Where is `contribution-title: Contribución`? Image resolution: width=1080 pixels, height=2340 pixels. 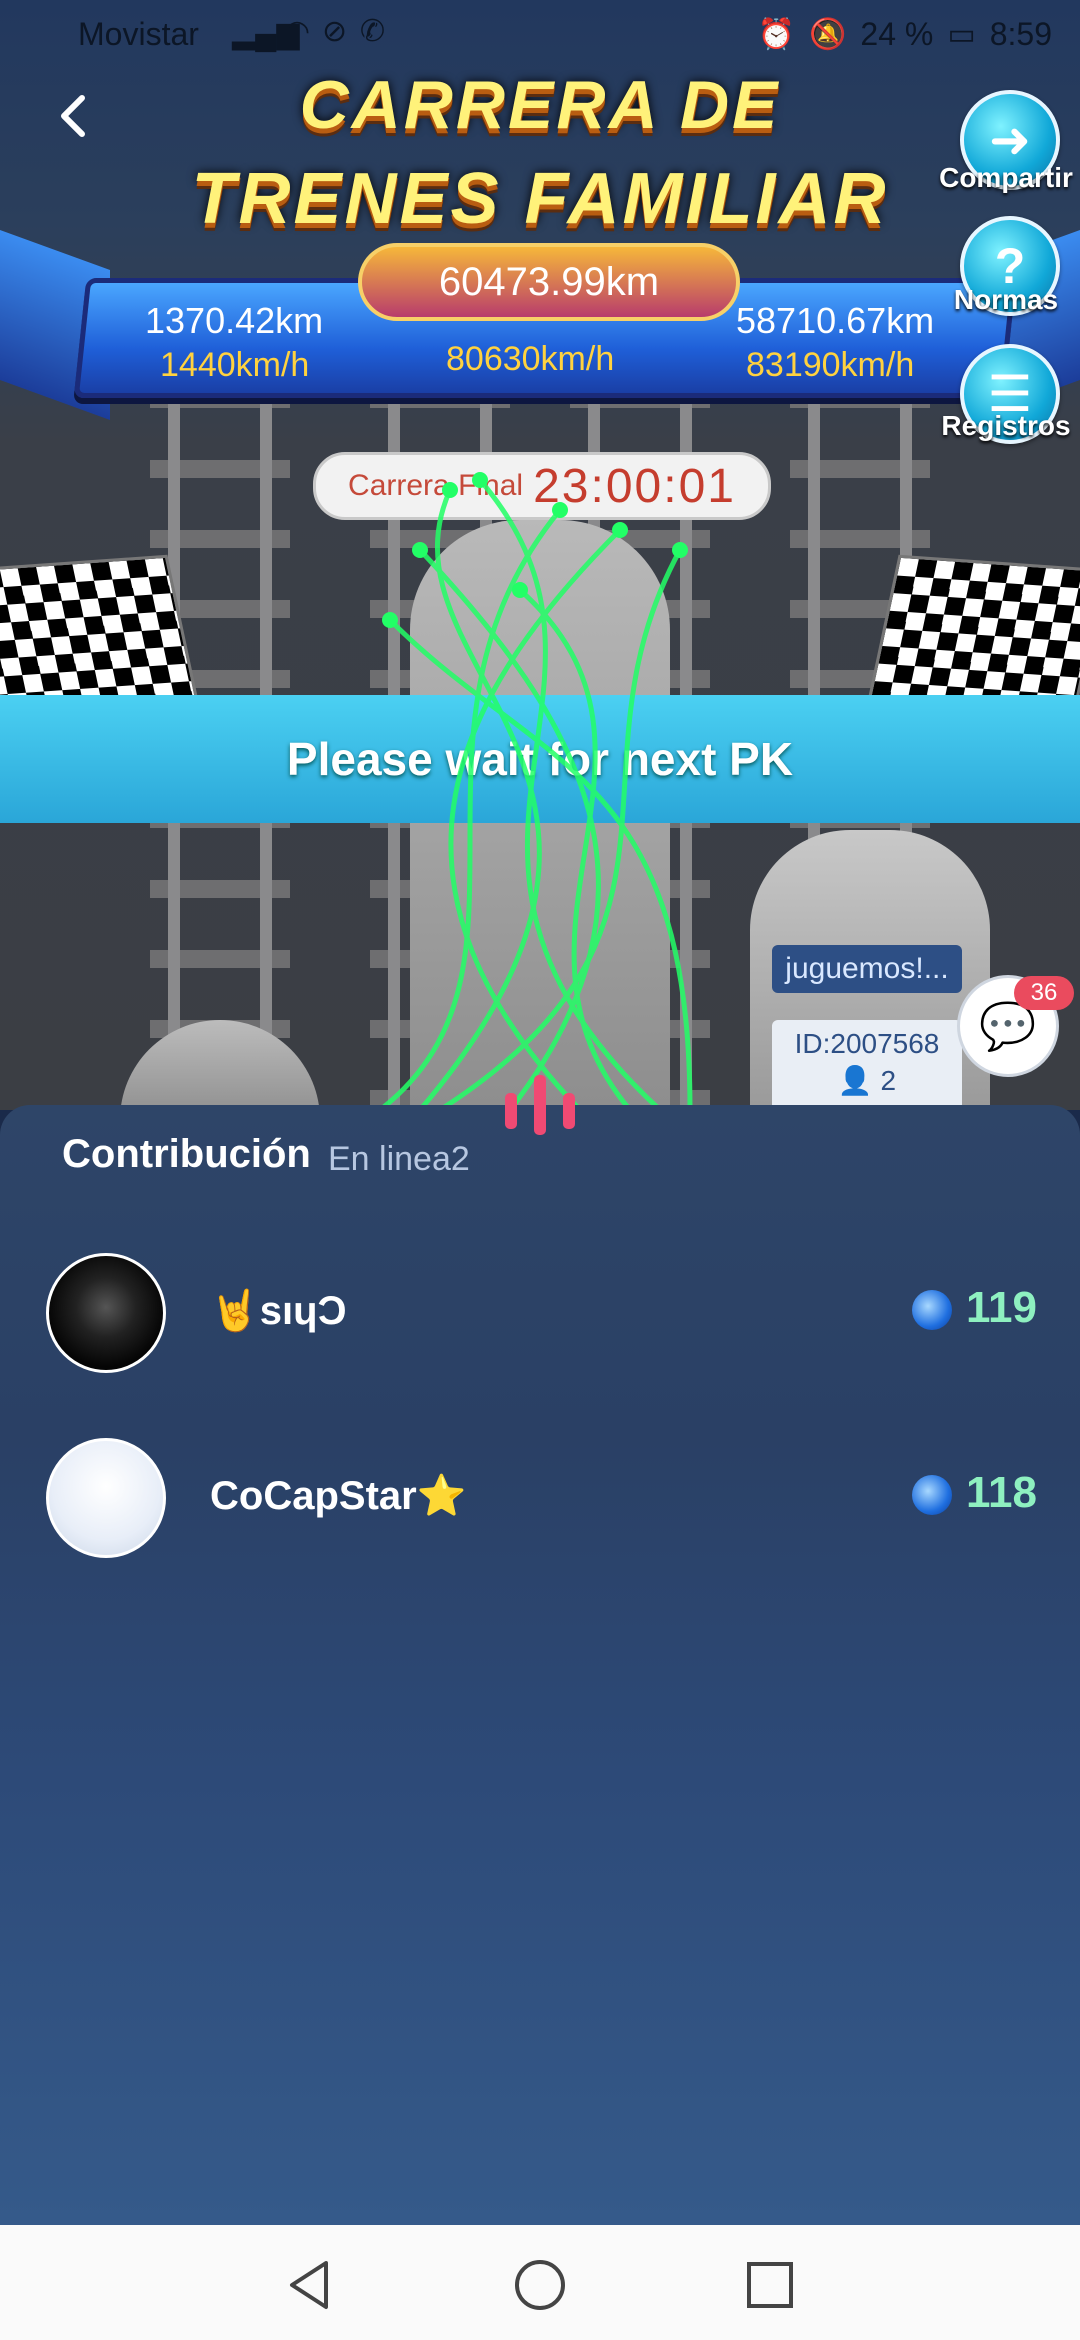
contribution-title: Contribución is located at coordinates (186, 1154).